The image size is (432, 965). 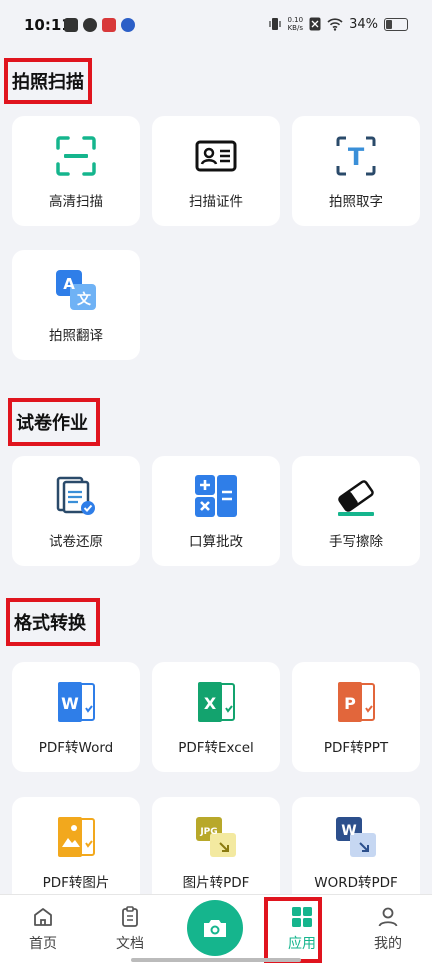 What do you see at coordinates (69, 284) in the screenshot?
I see `translate-a: A` at bounding box center [69, 284].